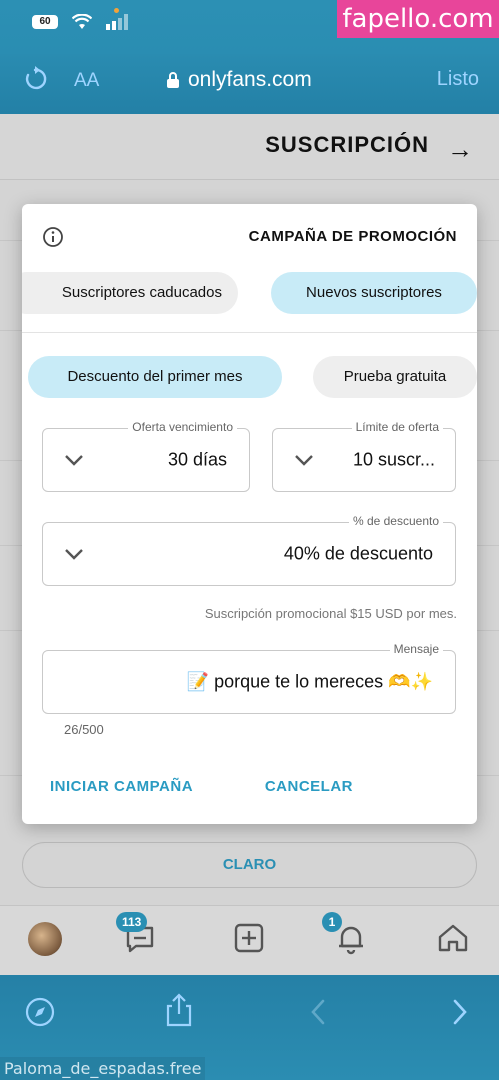 The width and height of the screenshot is (499, 1080). What do you see at coordinates (250, 79) in the screenshot?
I see `url-text: onlyfans.com` at bounding box center [250, 79].